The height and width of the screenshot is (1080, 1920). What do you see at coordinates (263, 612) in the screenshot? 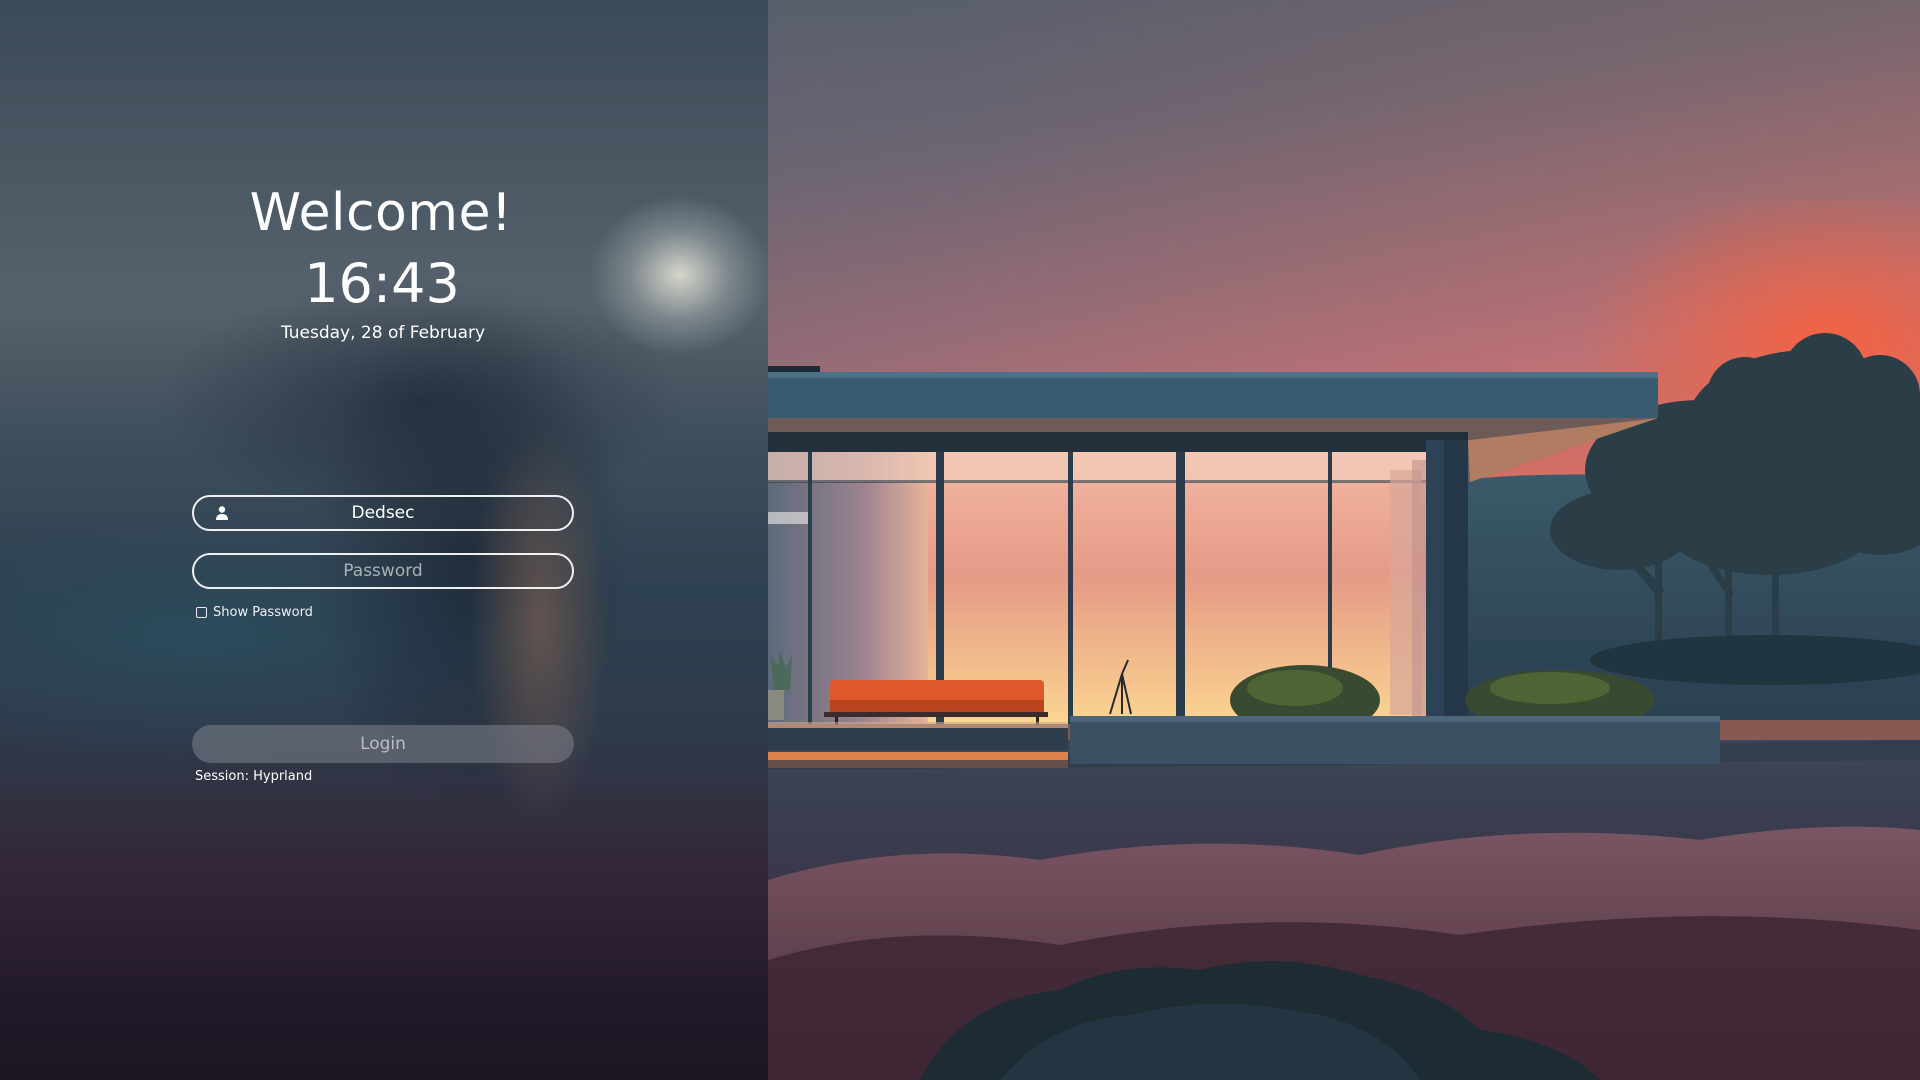
I see `show-password-label: Show Password` at bounding box center [263, 612].